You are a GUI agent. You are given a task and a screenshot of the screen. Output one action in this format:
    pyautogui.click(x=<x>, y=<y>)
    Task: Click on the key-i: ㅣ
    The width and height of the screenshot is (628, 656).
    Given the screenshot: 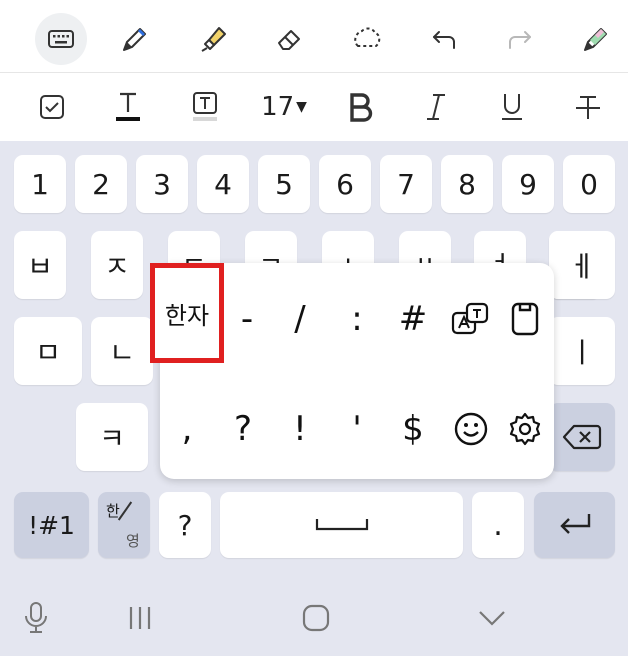 What is the action you would take?
    pyautogui.click(x=582, y=351)
    